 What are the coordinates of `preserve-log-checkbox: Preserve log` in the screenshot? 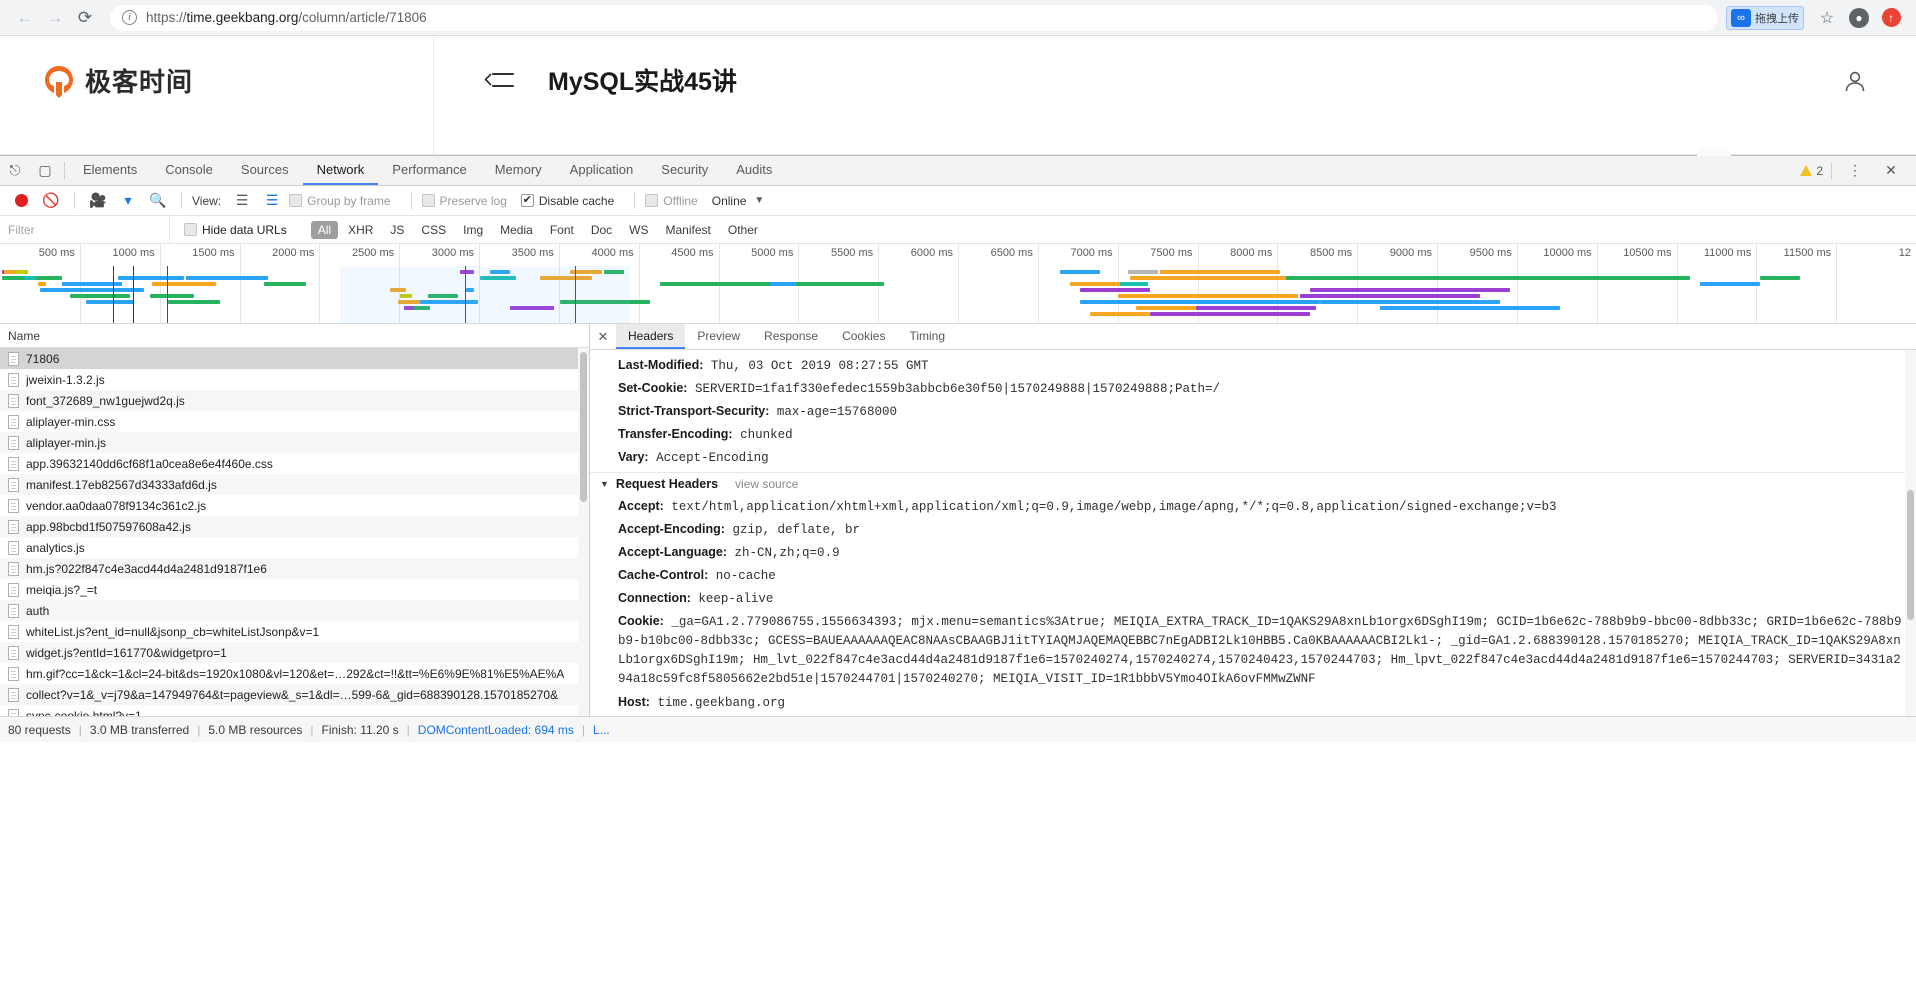 It's located at (464, 201).